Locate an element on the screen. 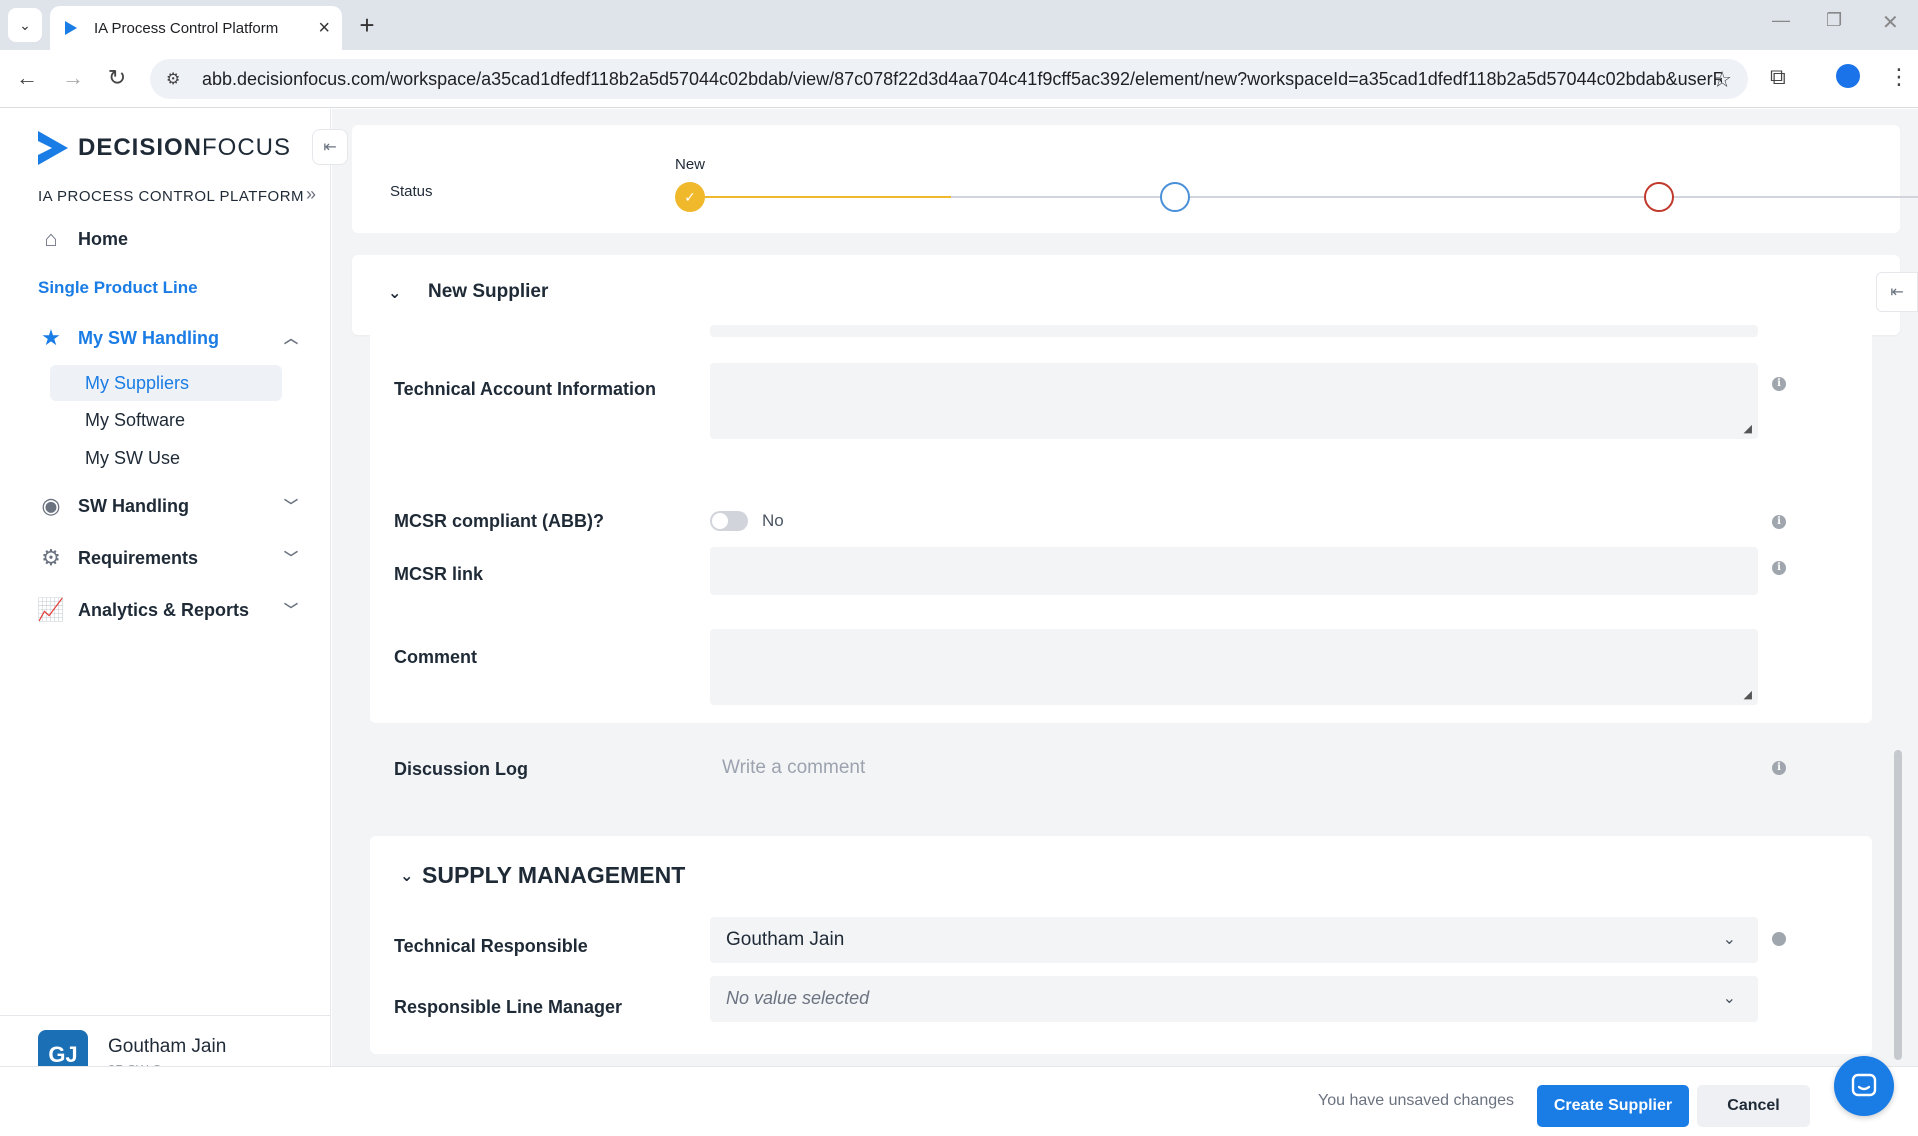 The image size is (1918, 1136). tech-responsible-label: Technical Responsible is located at coordinates (491, 946).